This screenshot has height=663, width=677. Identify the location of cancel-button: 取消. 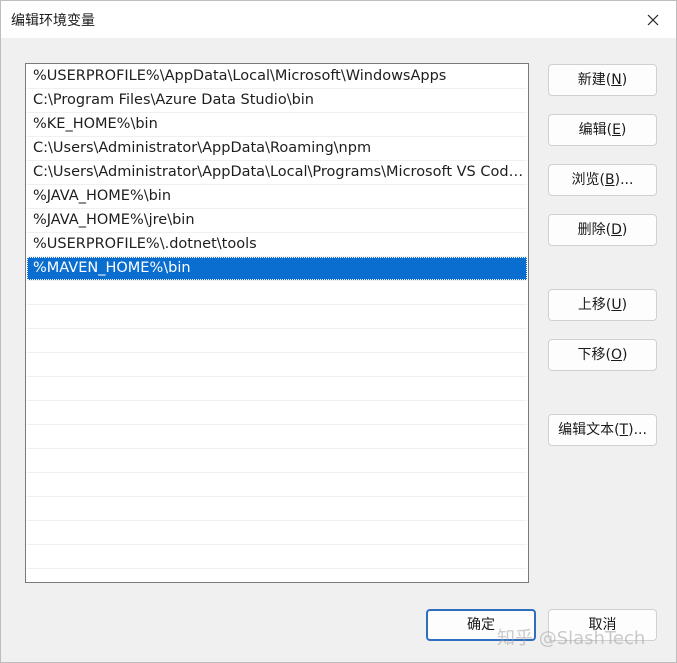
(602, 625).